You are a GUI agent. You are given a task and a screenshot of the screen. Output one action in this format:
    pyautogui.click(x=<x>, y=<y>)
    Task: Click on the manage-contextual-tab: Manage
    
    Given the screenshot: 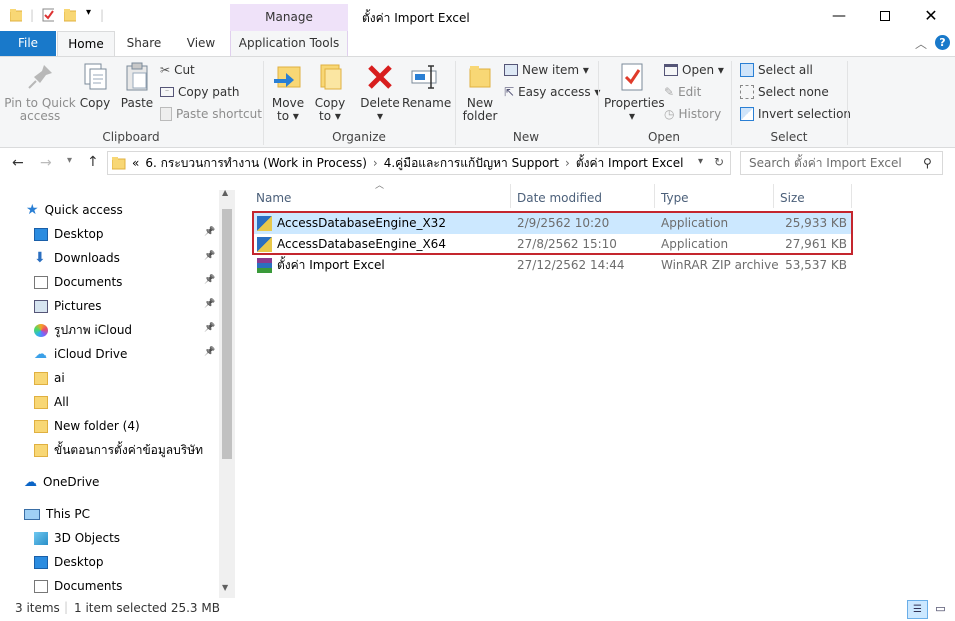 What is the action you would take?
    pyautogui.click(x=289, y=17)
    